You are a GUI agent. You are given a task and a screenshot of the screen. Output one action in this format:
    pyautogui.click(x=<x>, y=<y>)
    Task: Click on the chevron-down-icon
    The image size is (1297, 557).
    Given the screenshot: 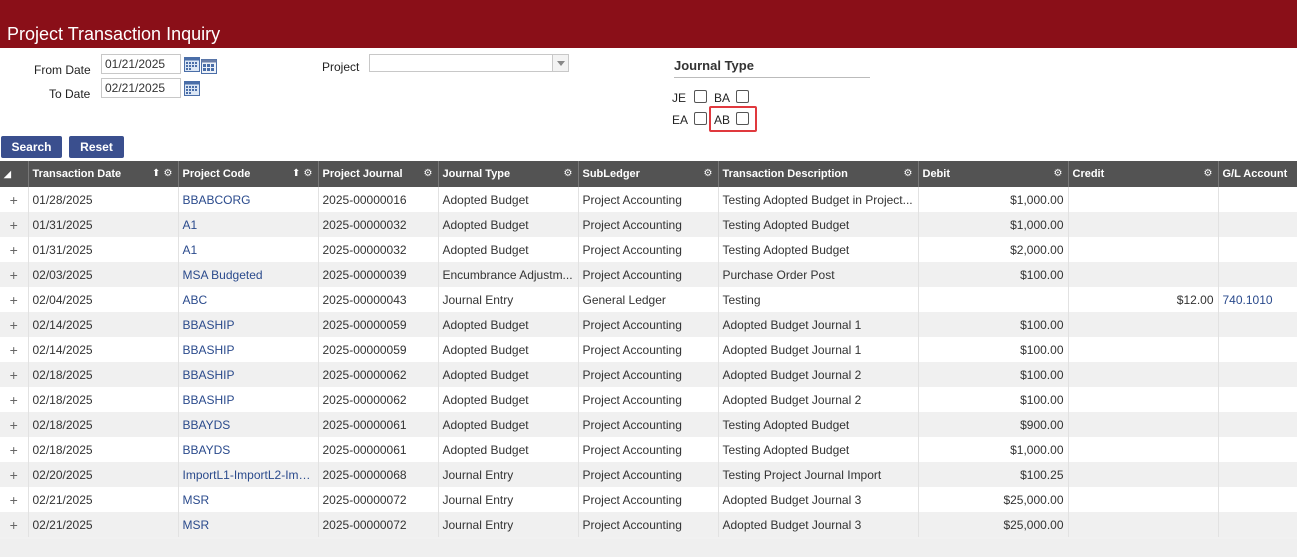 What is the action you would take?
    pyautogui.click(x=560, y=63)
    